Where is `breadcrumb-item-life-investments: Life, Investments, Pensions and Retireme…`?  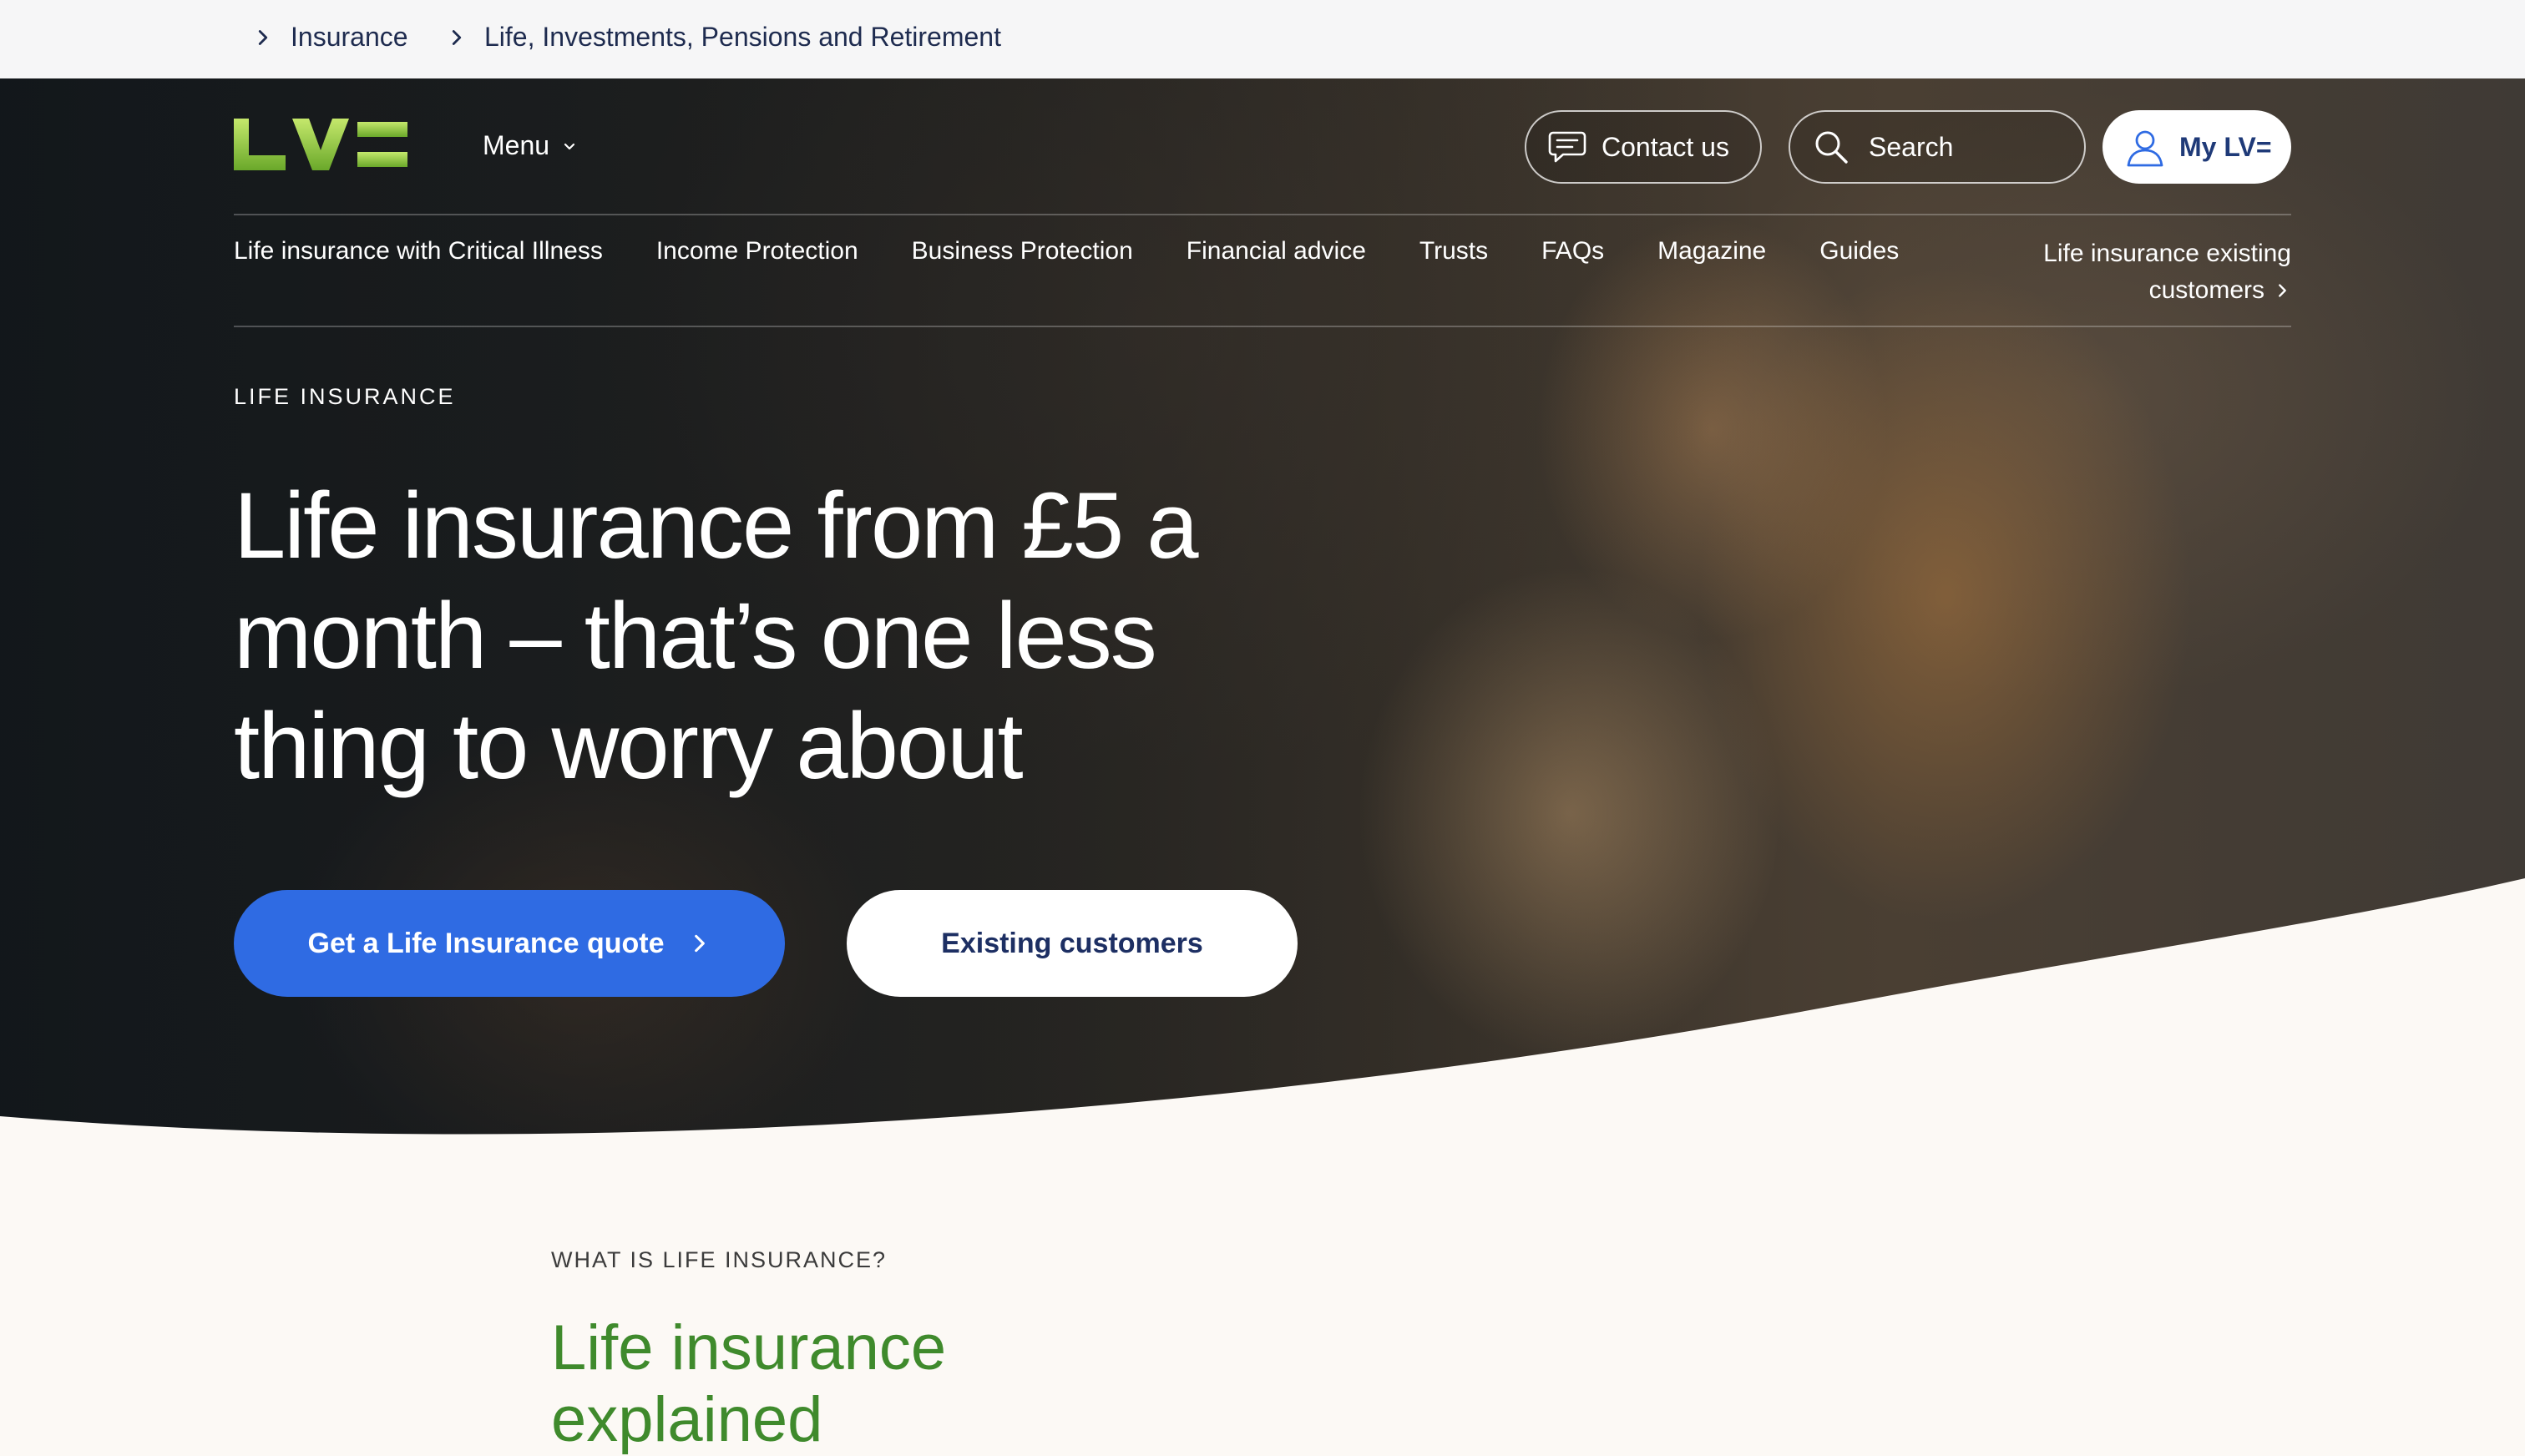 breadcrumb-item-life-investments: Life, Investments, Pensions and Retireme… is located at coordinates (722, 37).